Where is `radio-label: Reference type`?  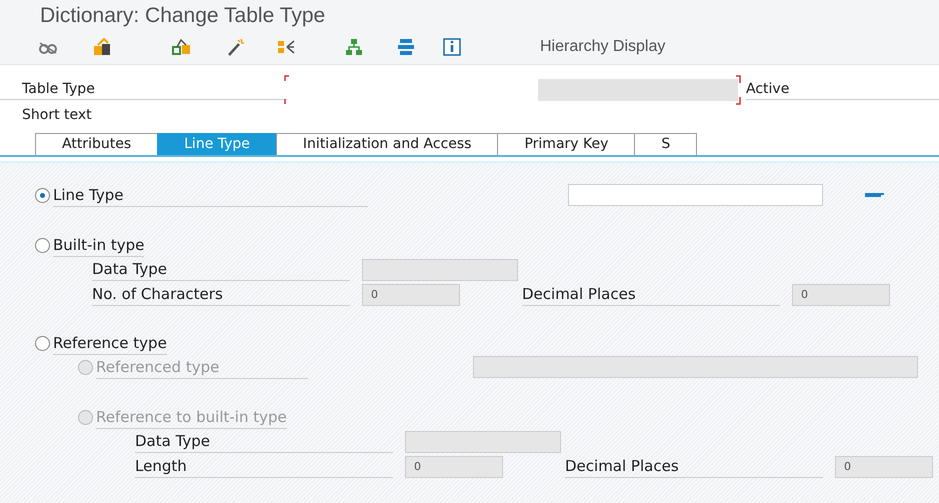 radio-label: Reference type is located at coordinates (110, 343).